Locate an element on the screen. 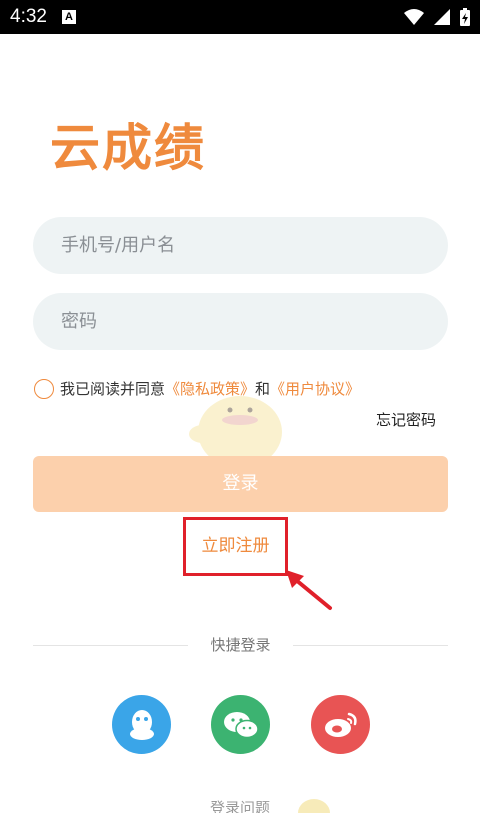  status-time: 4:32 is located at coordinates (28, 16).